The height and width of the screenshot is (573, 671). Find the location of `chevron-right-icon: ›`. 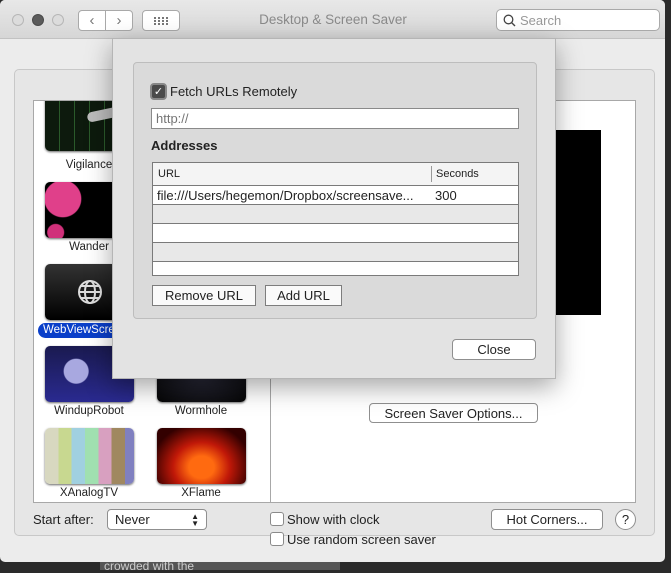

chevron-right-icon: › is located at coordinates (119, 20).